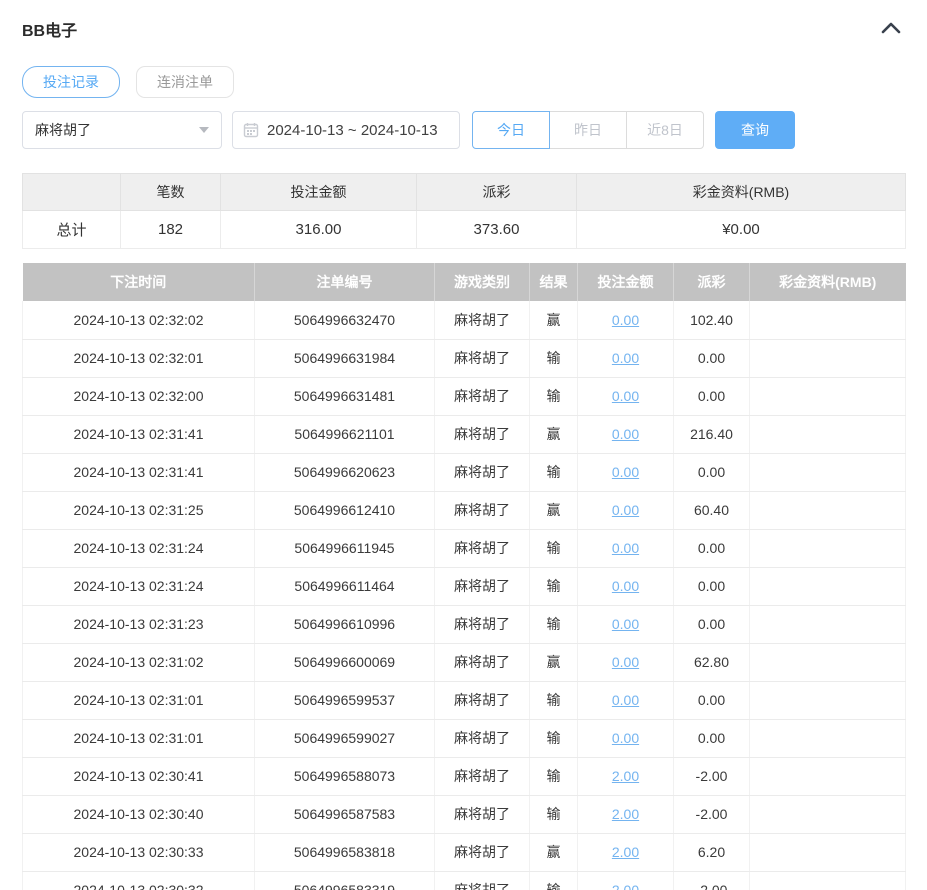 This screenshot has width=927, height=890. Describe the element at coordinates (711, 814) in the screenshot. I see `payout-cell: -2.00` at that location.